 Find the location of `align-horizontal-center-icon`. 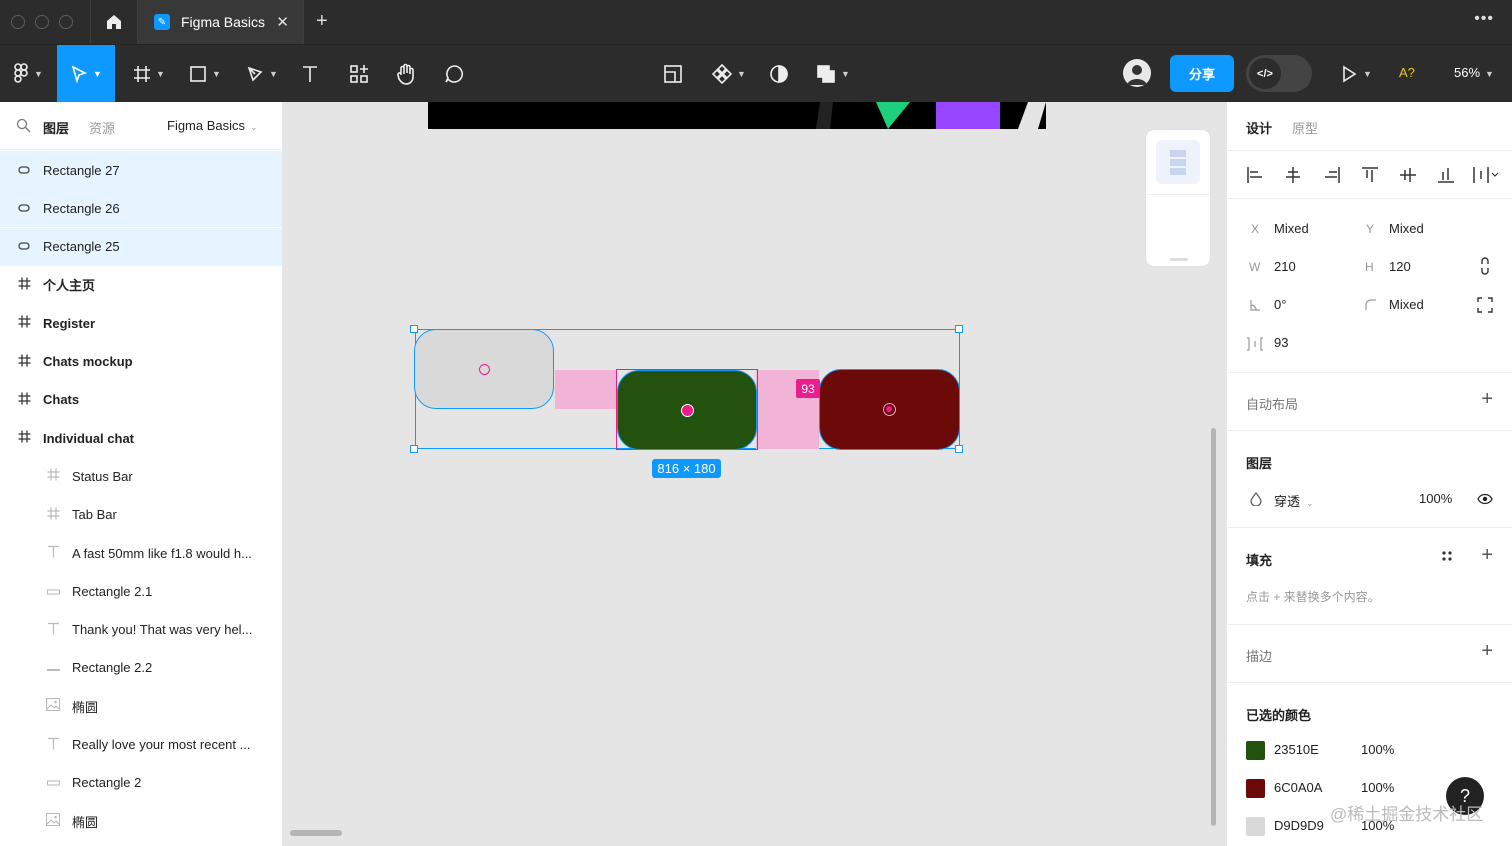

align-horizontal-center-icon is located at coordinates (1293, 175).